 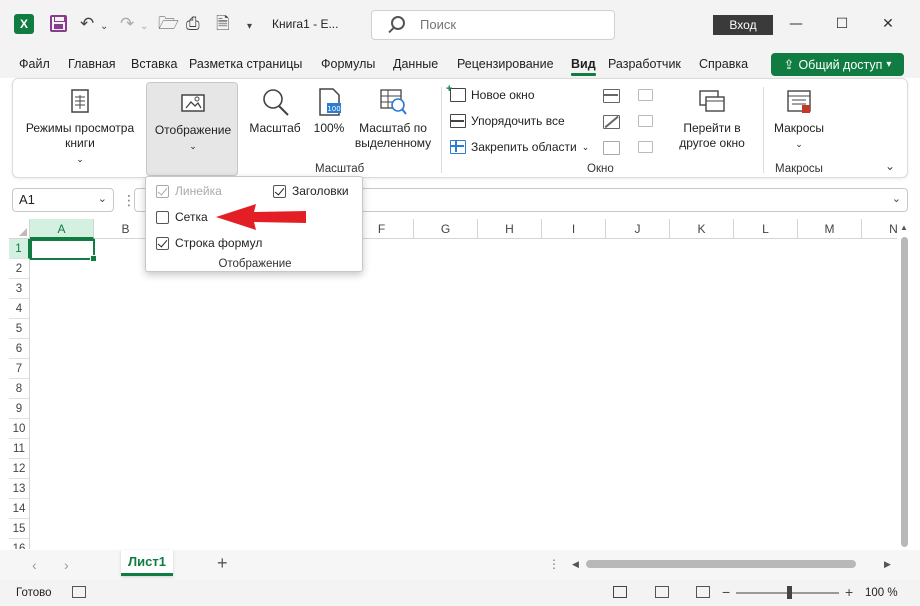 What do you see at coordinates (168, 24) in the screenshot?
I see `open-folder-icon: 🗁` at bounding box center [168, 24].